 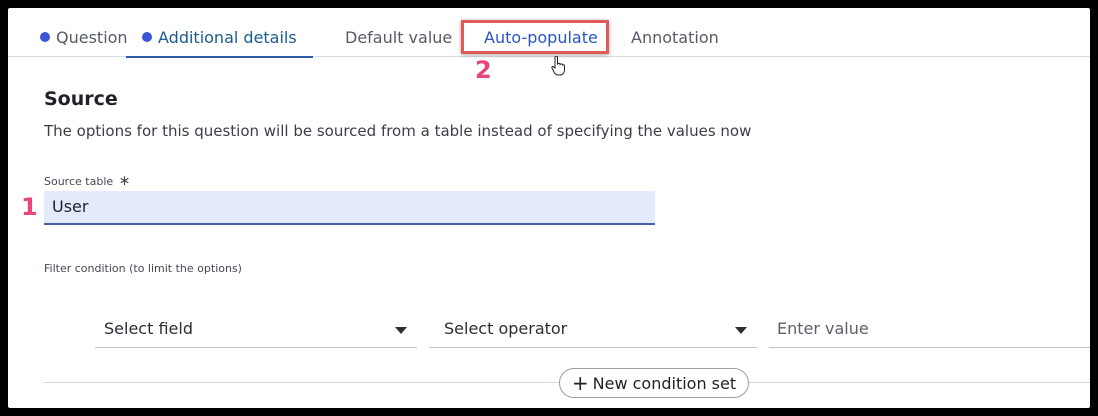 I want to click on annotation-step-2: 2, so click(x=483, y=70).